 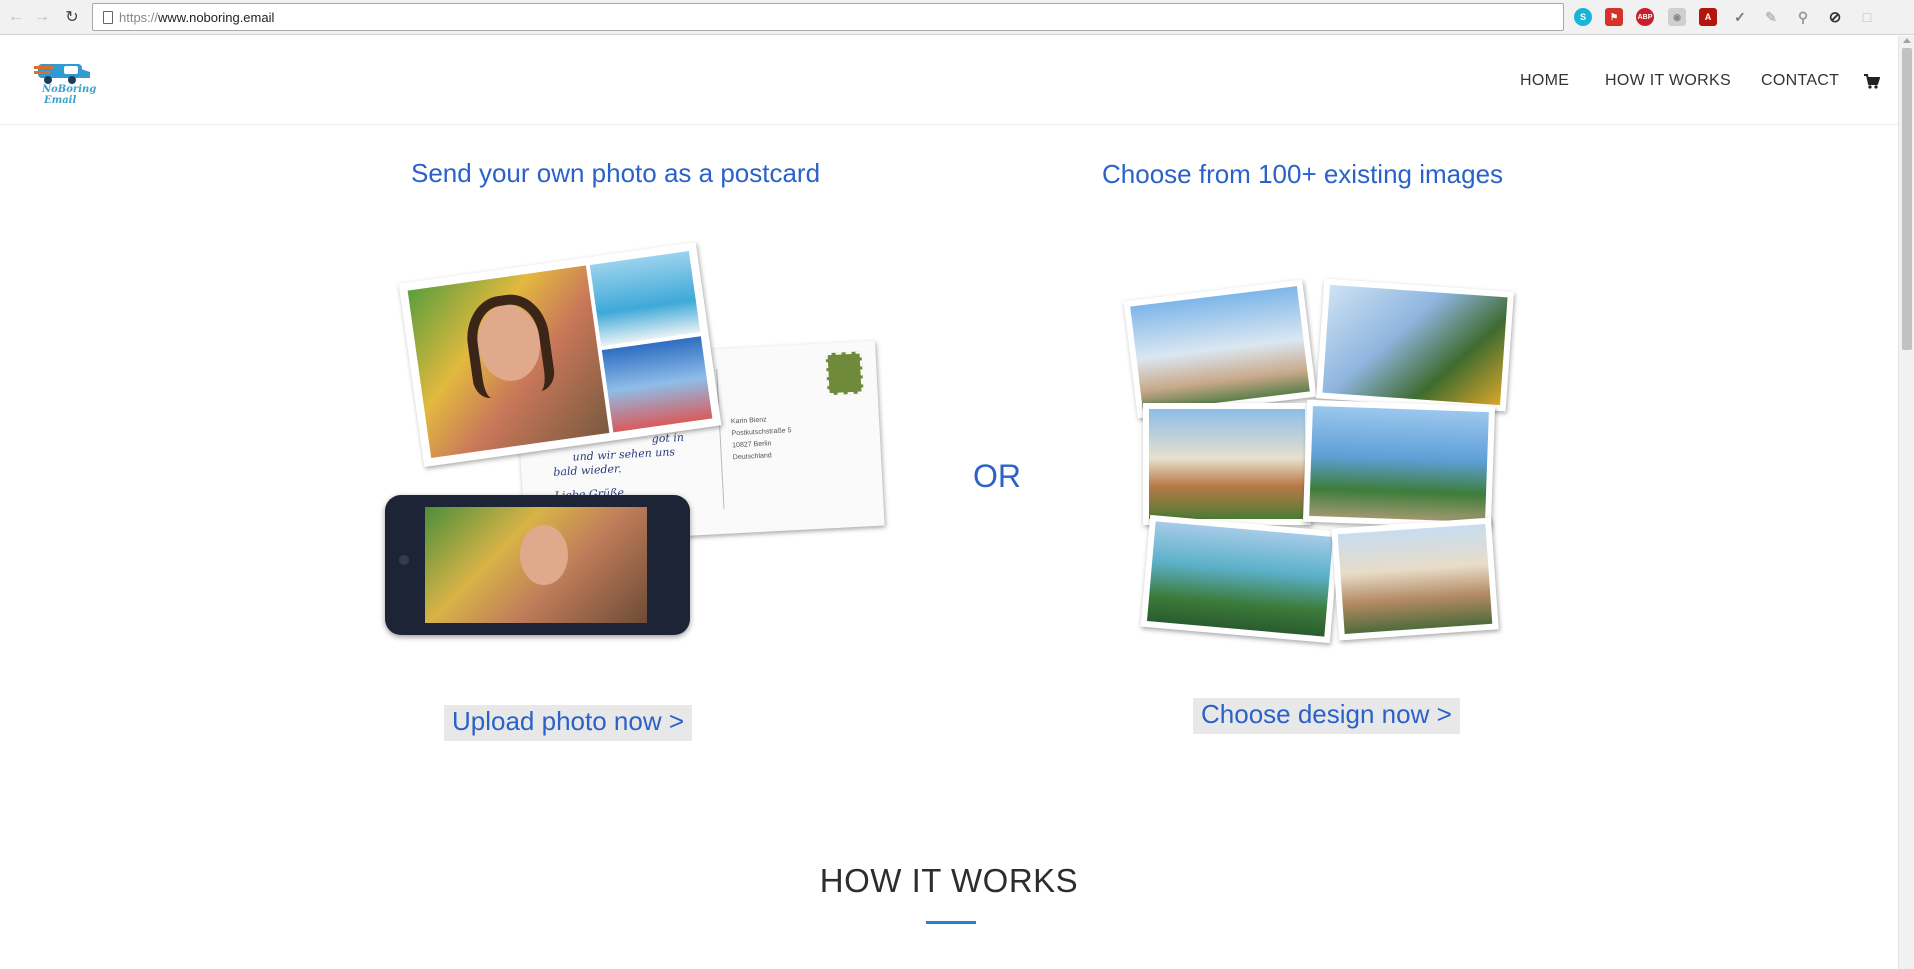 What do you see at coordinates (1583, 17) in the screenshot?
I see `skype-icon: S` at bounding box center [1583, 17].